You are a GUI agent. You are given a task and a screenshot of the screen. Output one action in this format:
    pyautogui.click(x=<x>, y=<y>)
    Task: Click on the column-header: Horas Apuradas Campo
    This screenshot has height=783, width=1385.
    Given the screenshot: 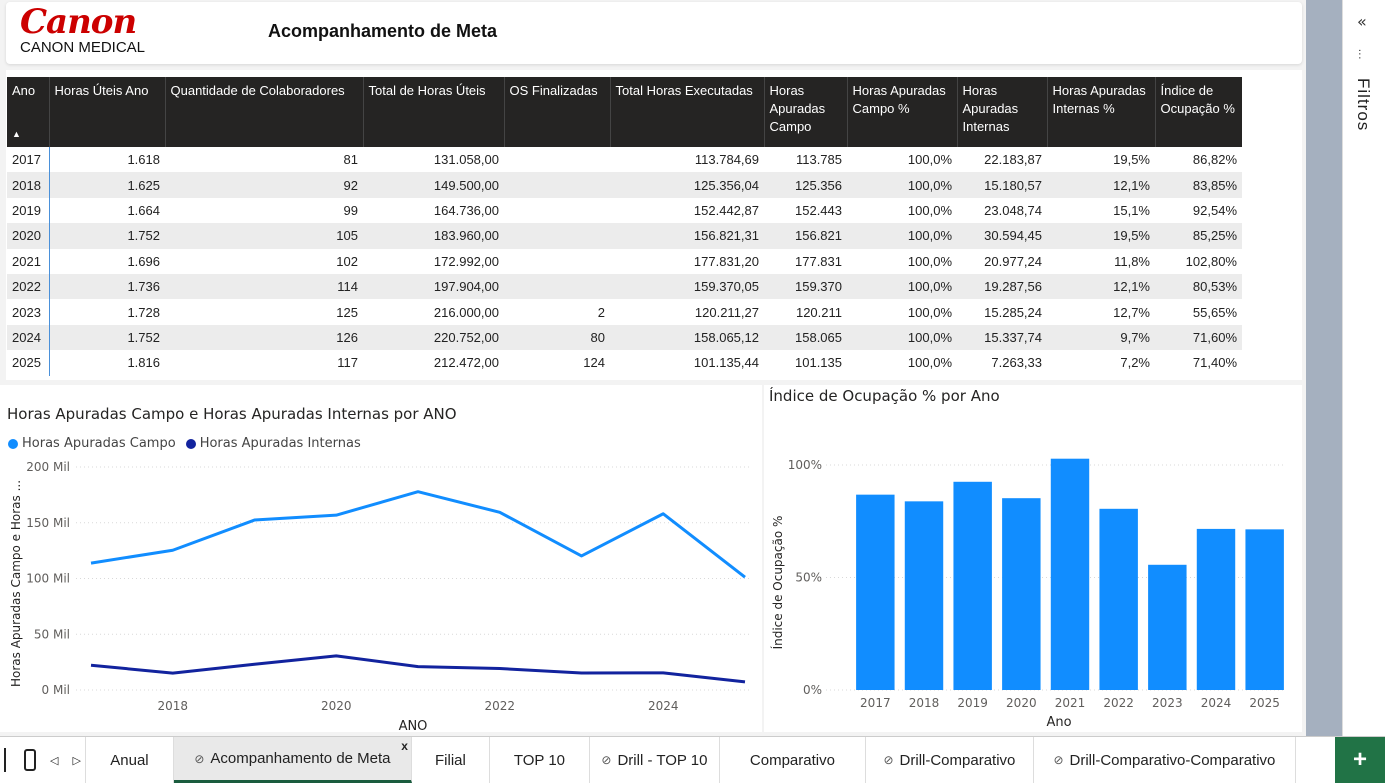 What is the action you would take?
    pyautogui.click(x=806, y=112)
    